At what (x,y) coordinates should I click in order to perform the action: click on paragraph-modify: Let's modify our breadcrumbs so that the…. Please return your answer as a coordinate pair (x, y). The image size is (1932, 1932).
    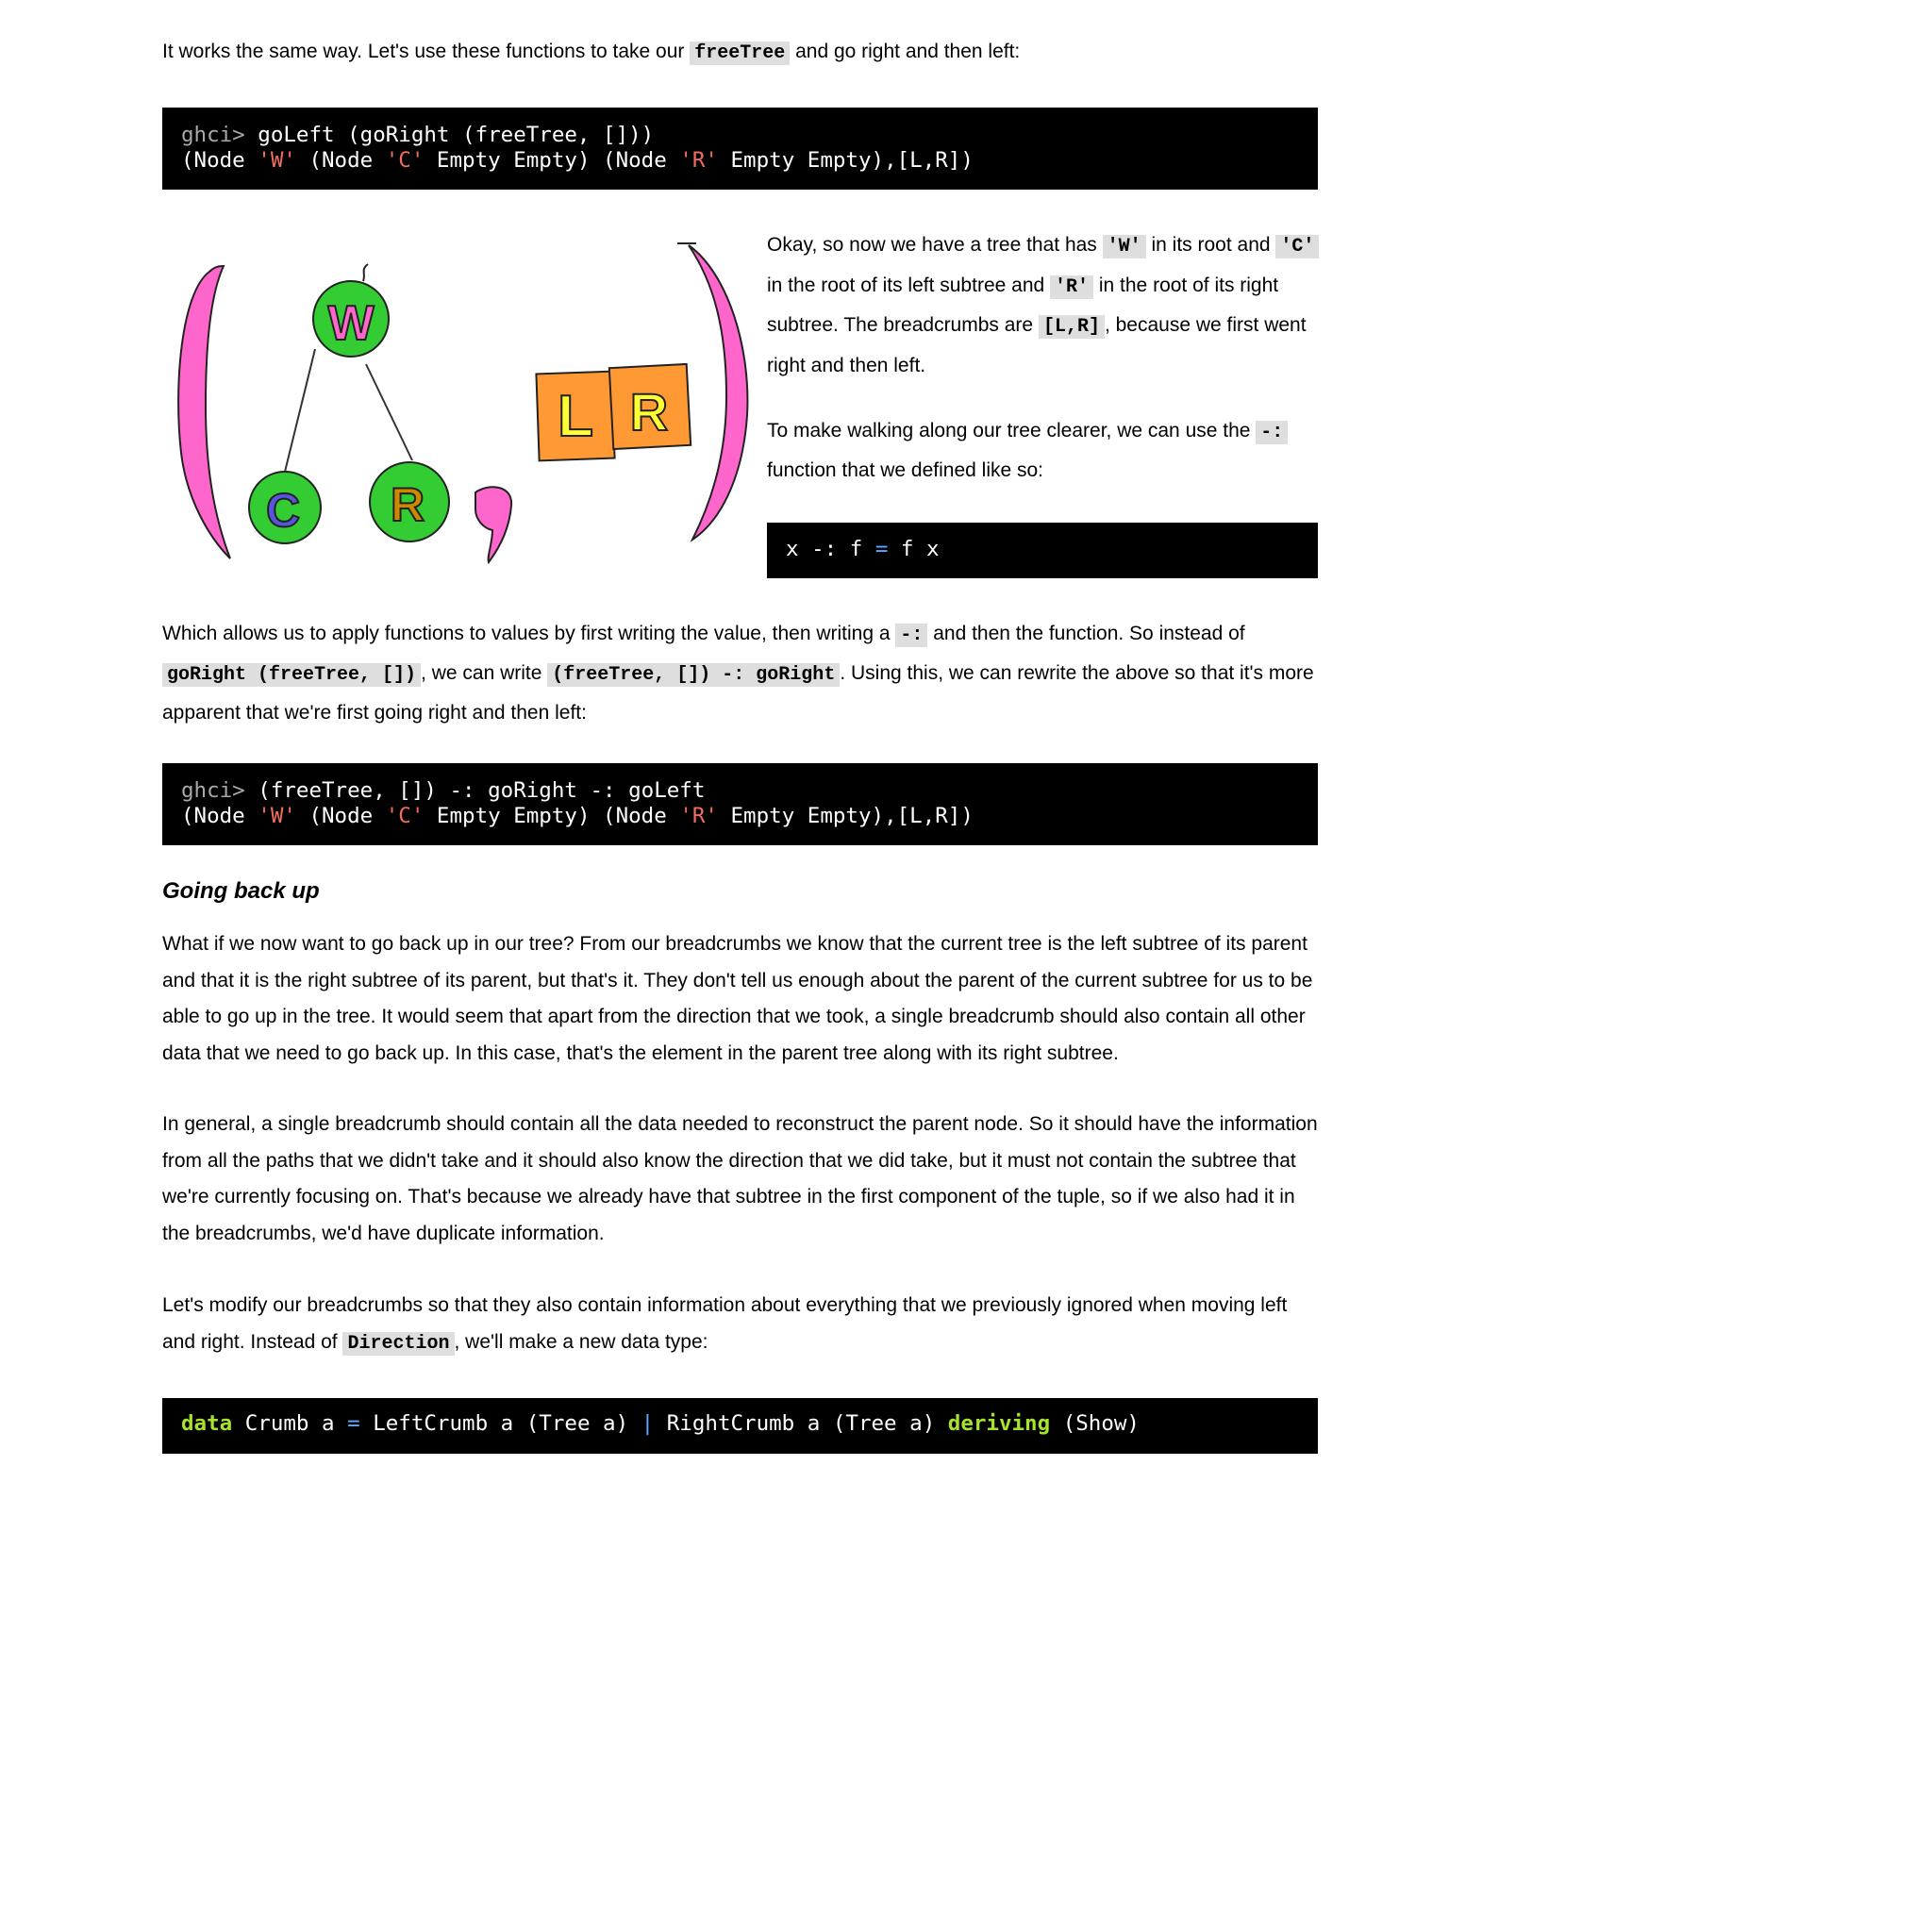
    Looking at the image, I should click on (740, 1325).